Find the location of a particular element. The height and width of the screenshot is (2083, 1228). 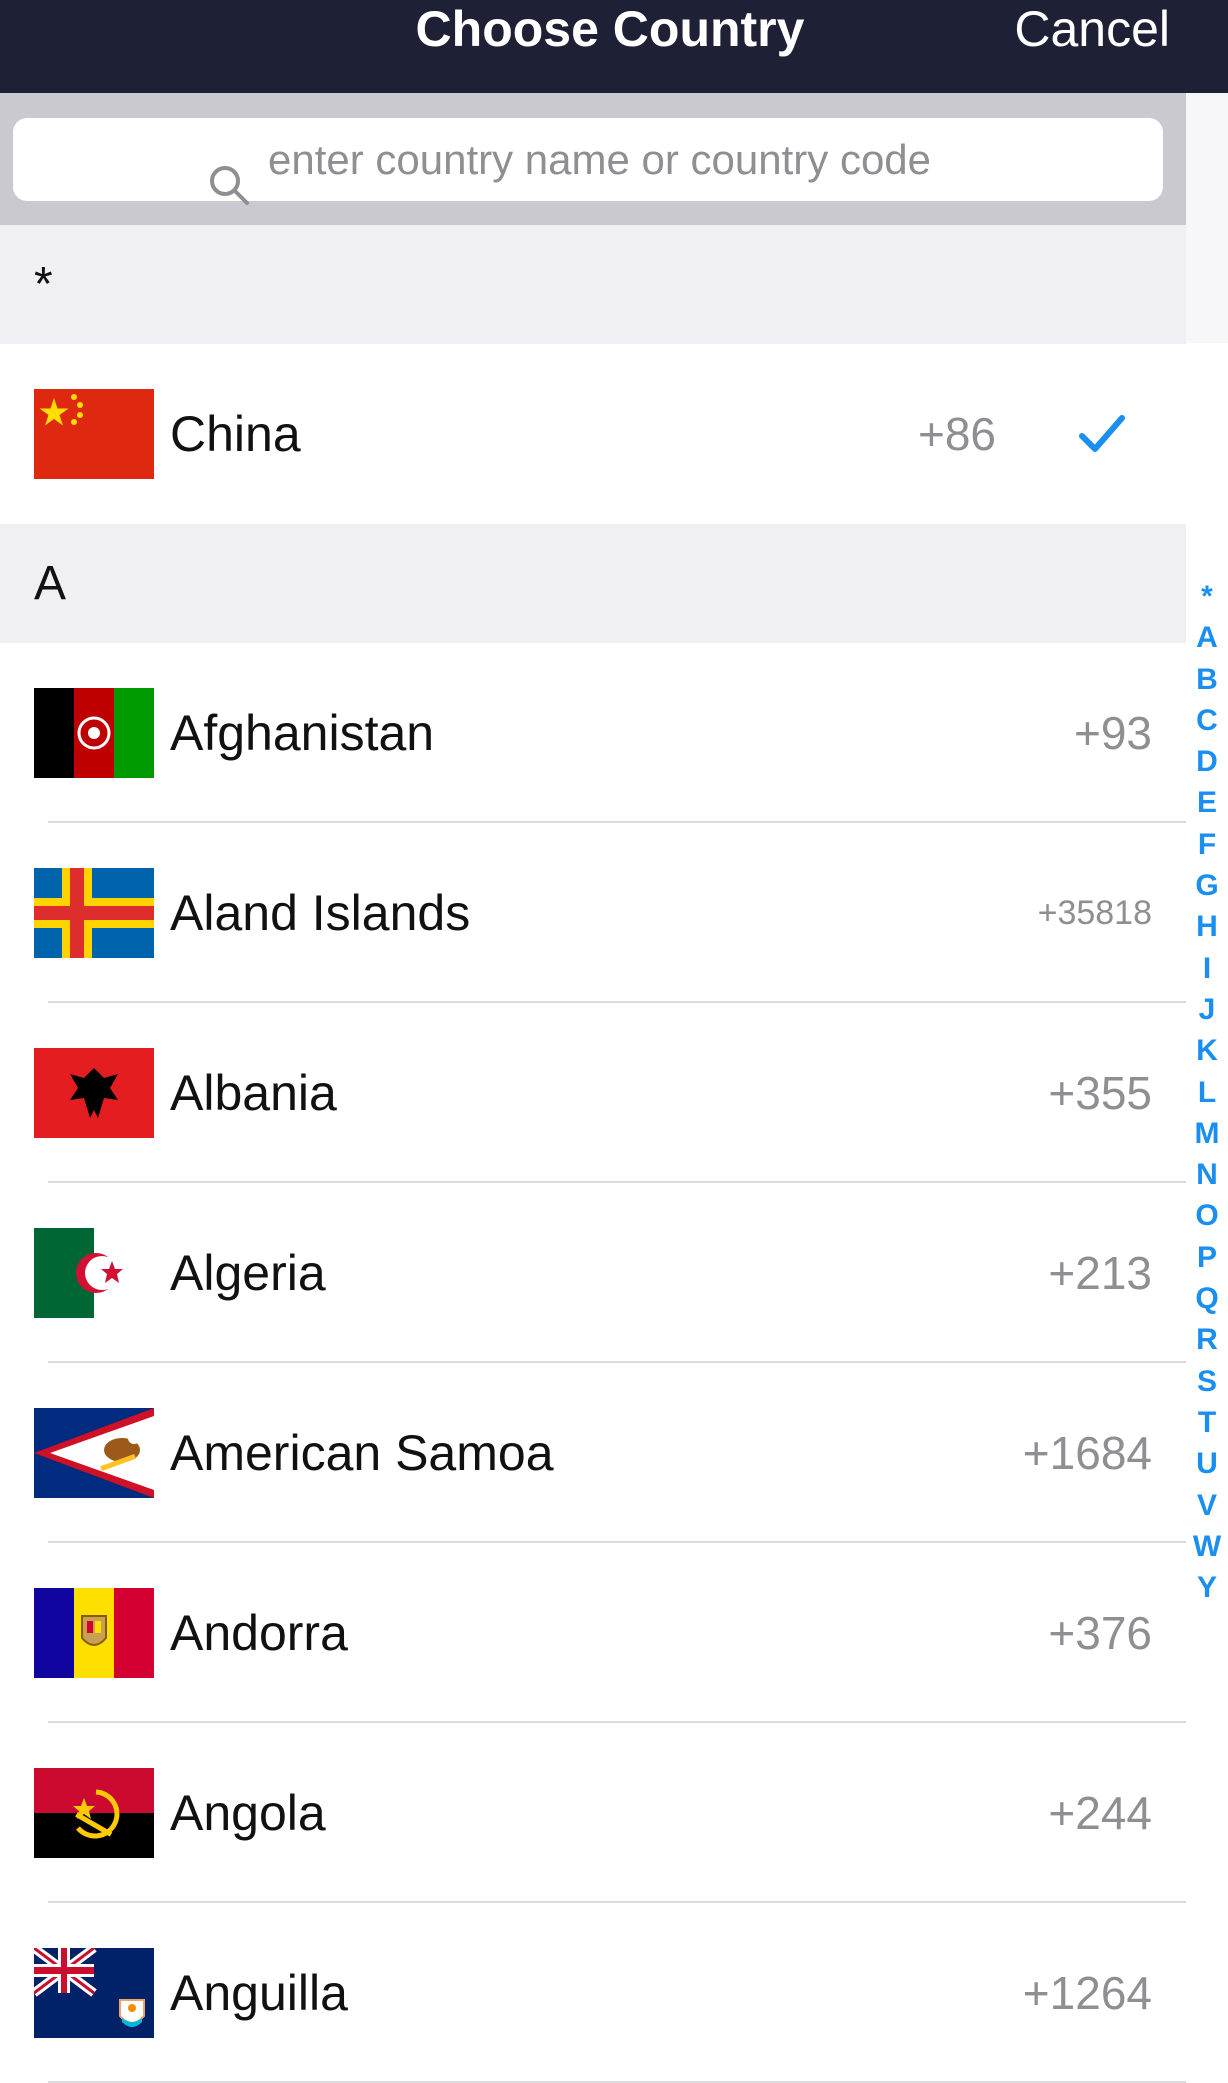

country-name: China is located at coordinates (235, 434).